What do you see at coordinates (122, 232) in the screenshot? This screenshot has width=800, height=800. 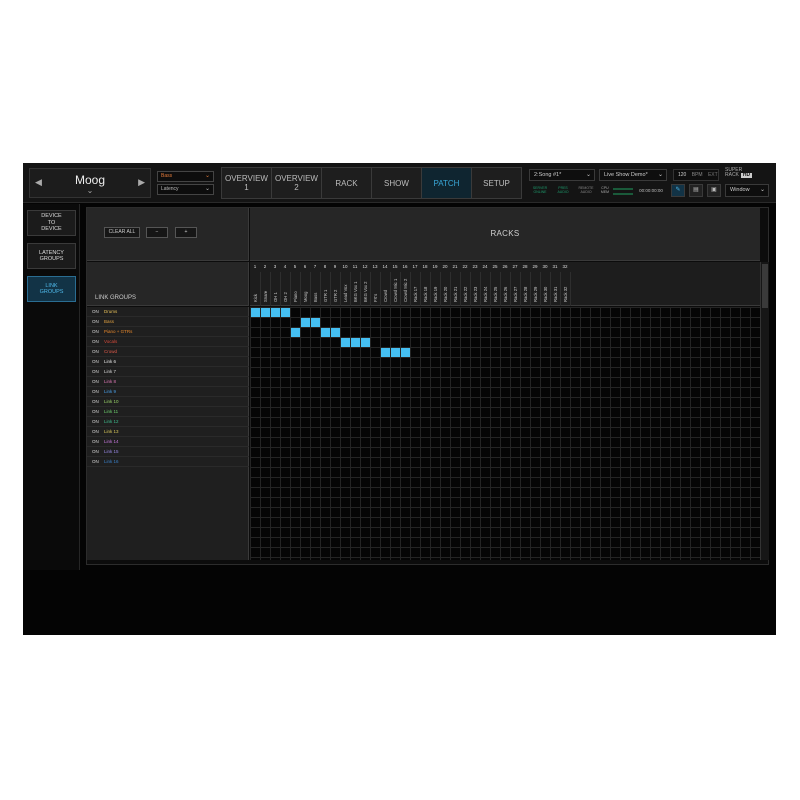 I see `clear-all-button: CLEAR ALL` at bounding box center [122, 232].